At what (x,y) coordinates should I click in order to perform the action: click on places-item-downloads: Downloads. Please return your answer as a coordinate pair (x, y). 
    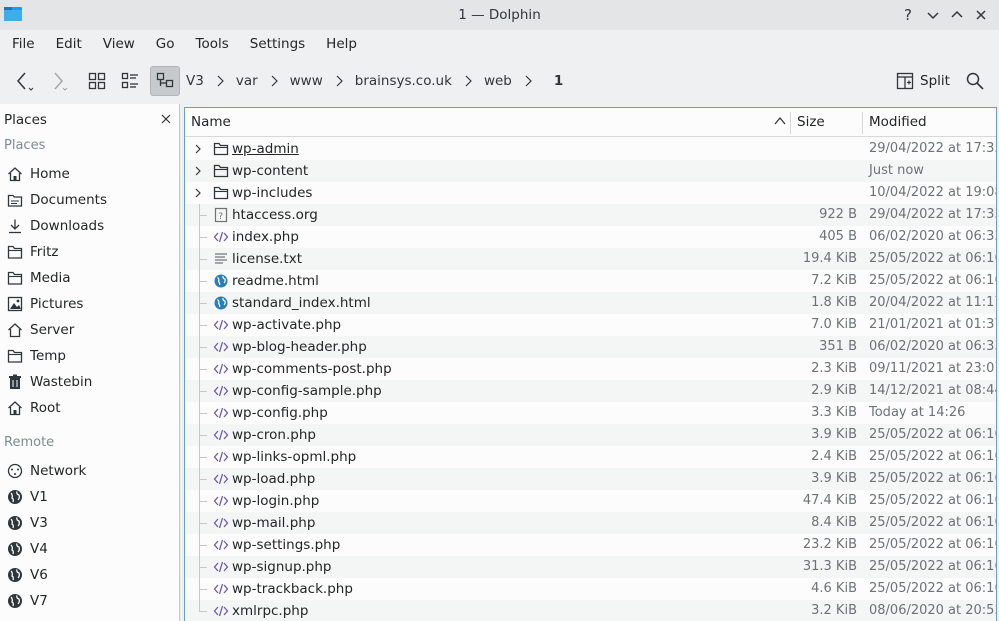
    Looking at the image, I should click on (89, 226).